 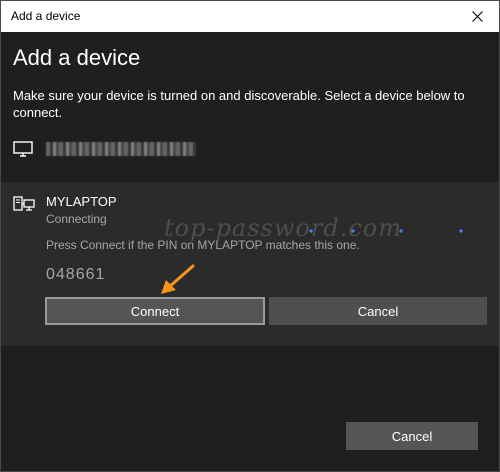 What do you see at coordinates (121, 149) in the screenshot?
I see `blurred-device-name` at bounding box center [121, 149].